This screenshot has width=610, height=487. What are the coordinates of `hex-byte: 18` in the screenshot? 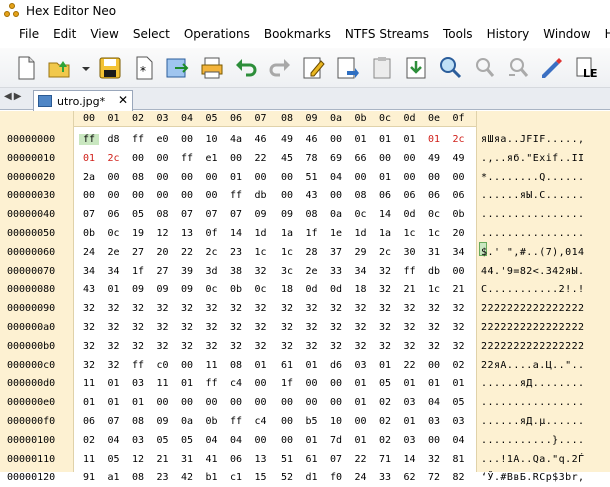 It's located at (287, 289).